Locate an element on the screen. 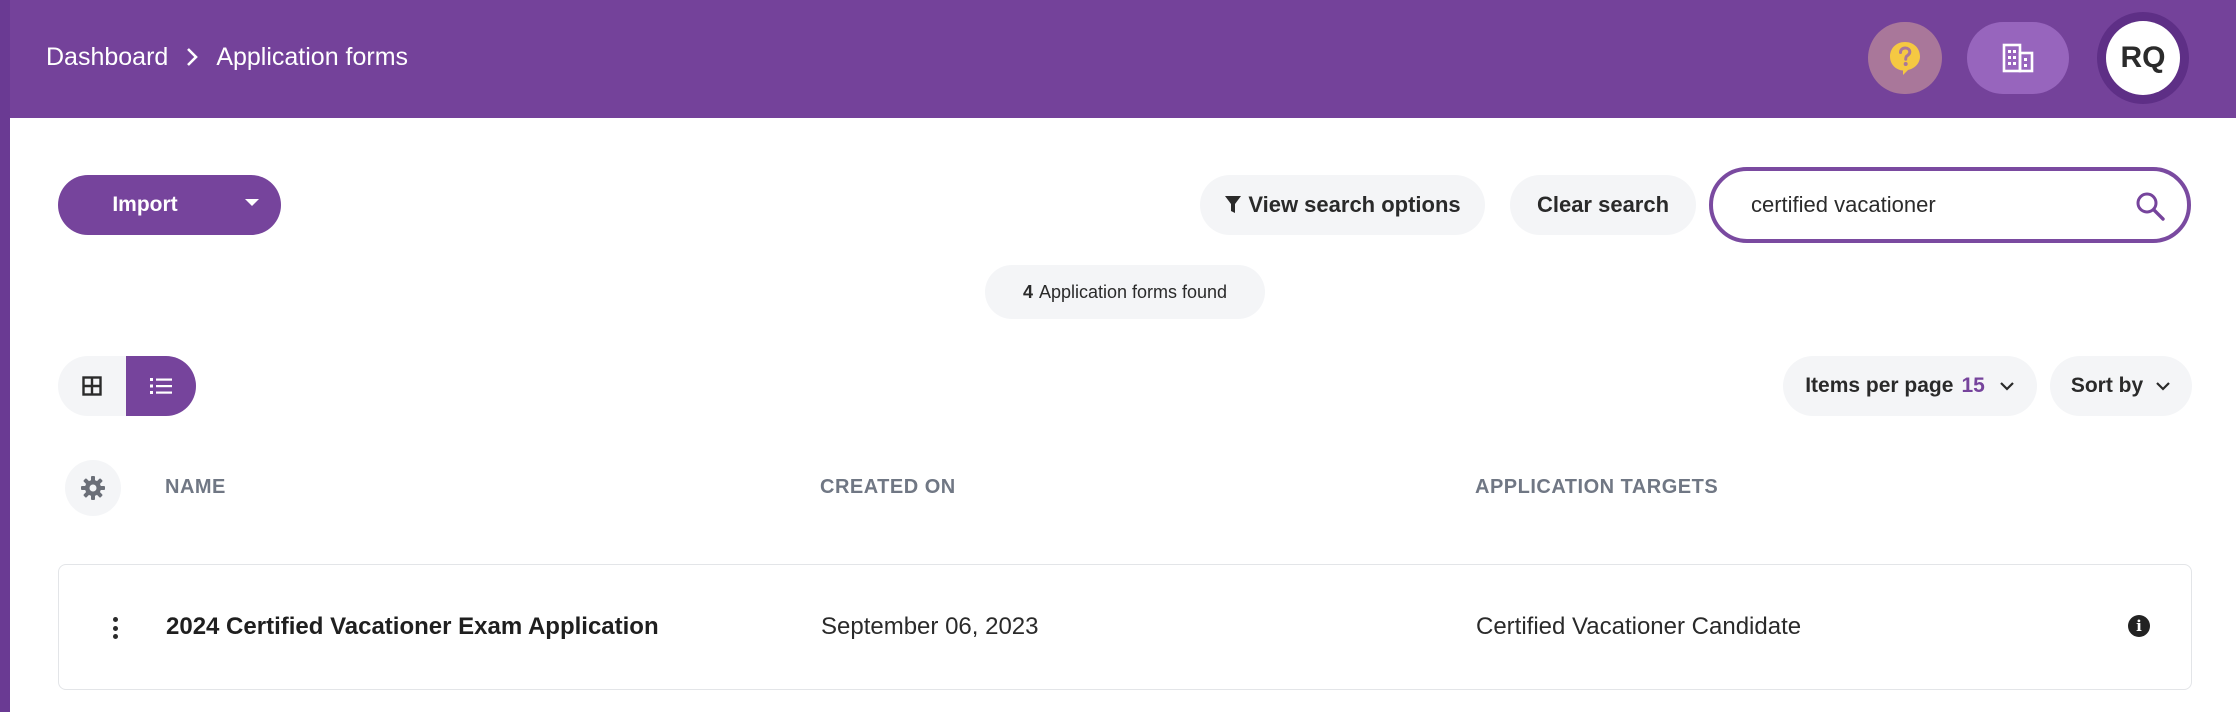 The width and height of the screenshot is (2236, 712). items-per-page-label: Items per page is located at coordinates (1879, 385).